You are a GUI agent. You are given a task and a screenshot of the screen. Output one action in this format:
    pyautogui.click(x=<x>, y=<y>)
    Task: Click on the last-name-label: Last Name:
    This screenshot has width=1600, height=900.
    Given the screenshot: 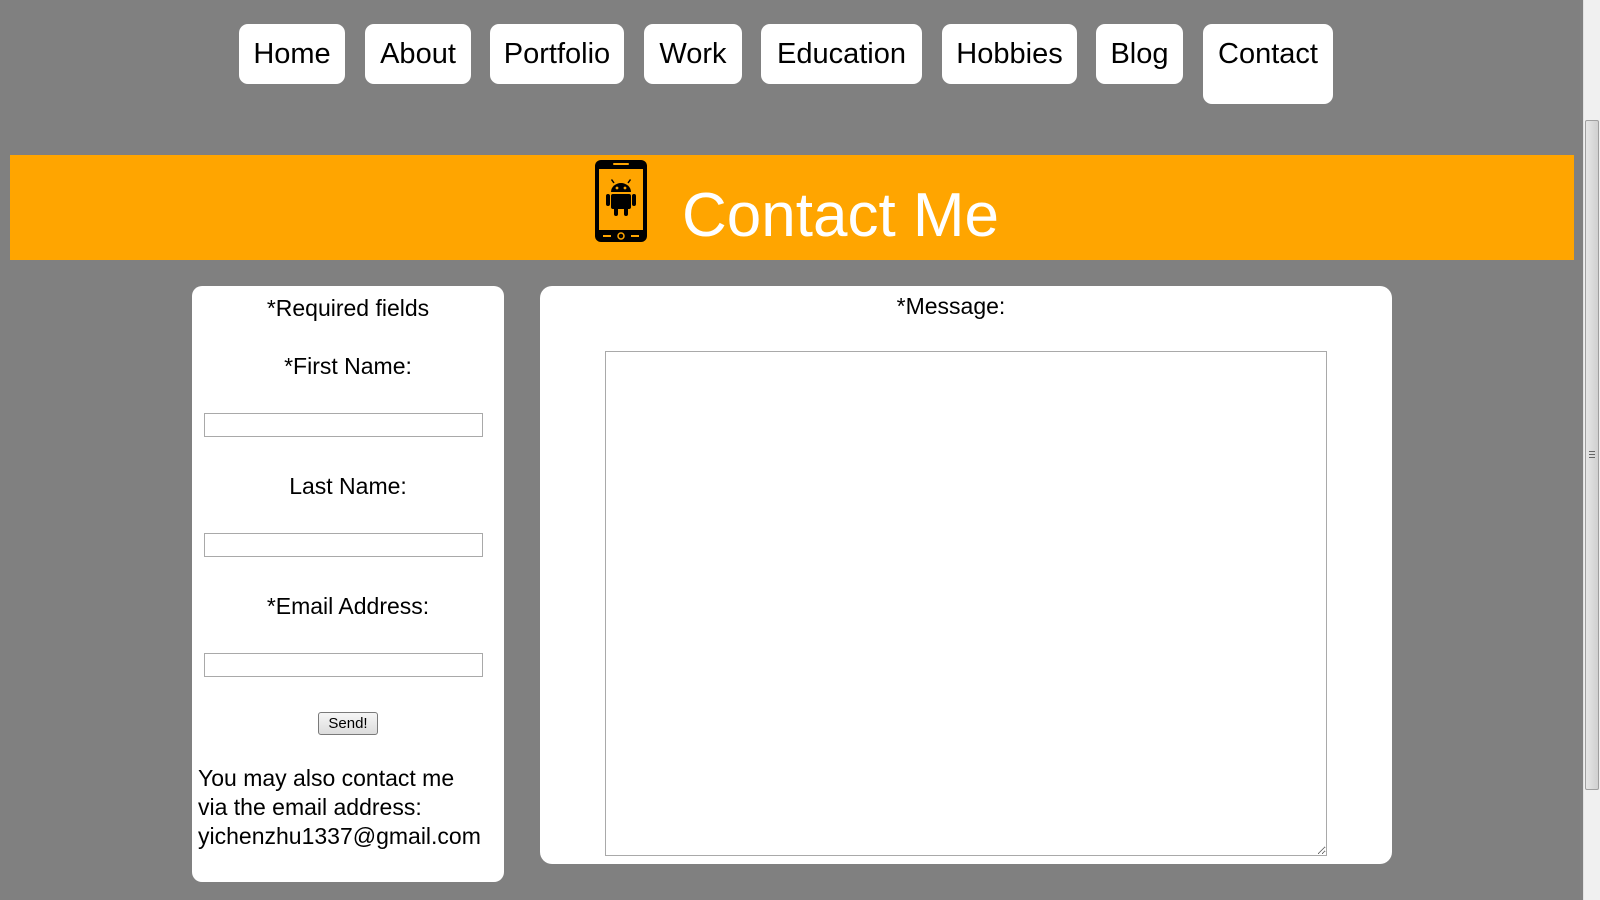 What is the action you would take?
    pyautogui.click(x=348, y=486)
    